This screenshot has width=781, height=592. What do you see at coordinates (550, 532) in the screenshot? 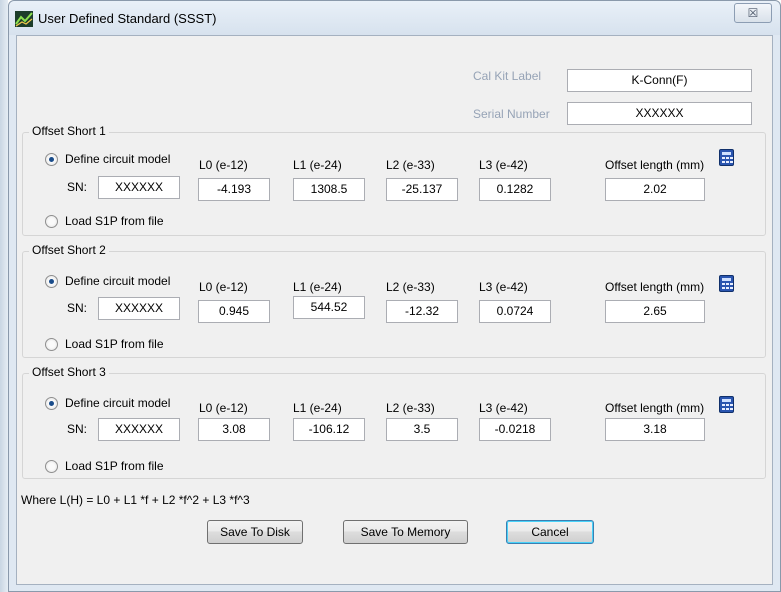
I see `cancel-button: Cancel` at bounding box center [550, 532].